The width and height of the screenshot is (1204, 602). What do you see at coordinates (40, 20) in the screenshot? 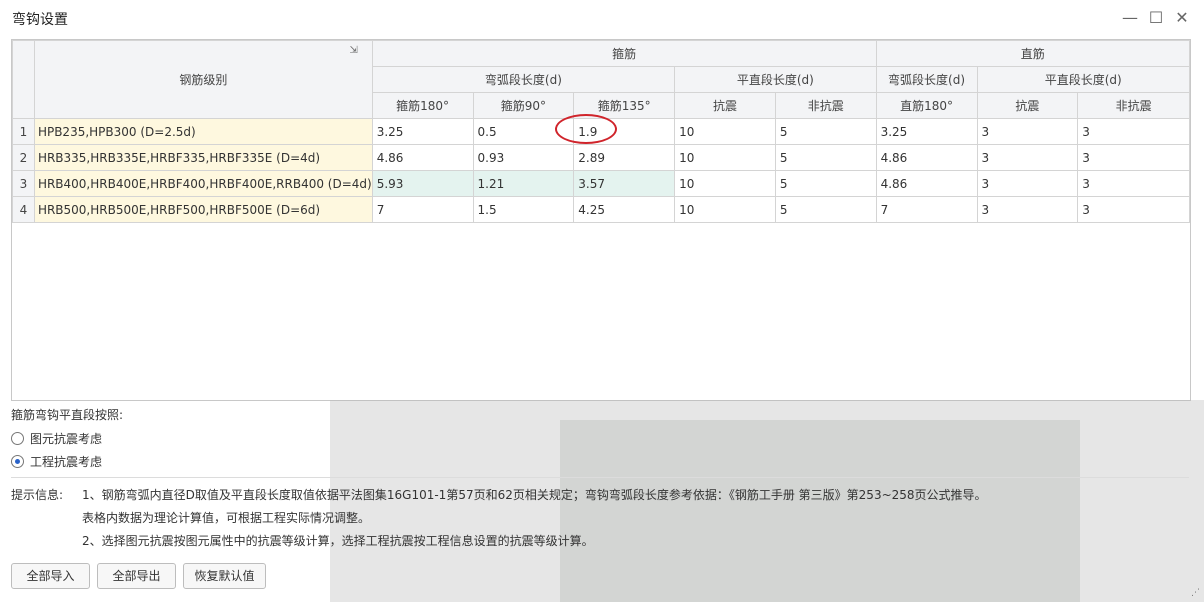
I see `window-title: 弯钩设置` at bounding box center [40, 20].